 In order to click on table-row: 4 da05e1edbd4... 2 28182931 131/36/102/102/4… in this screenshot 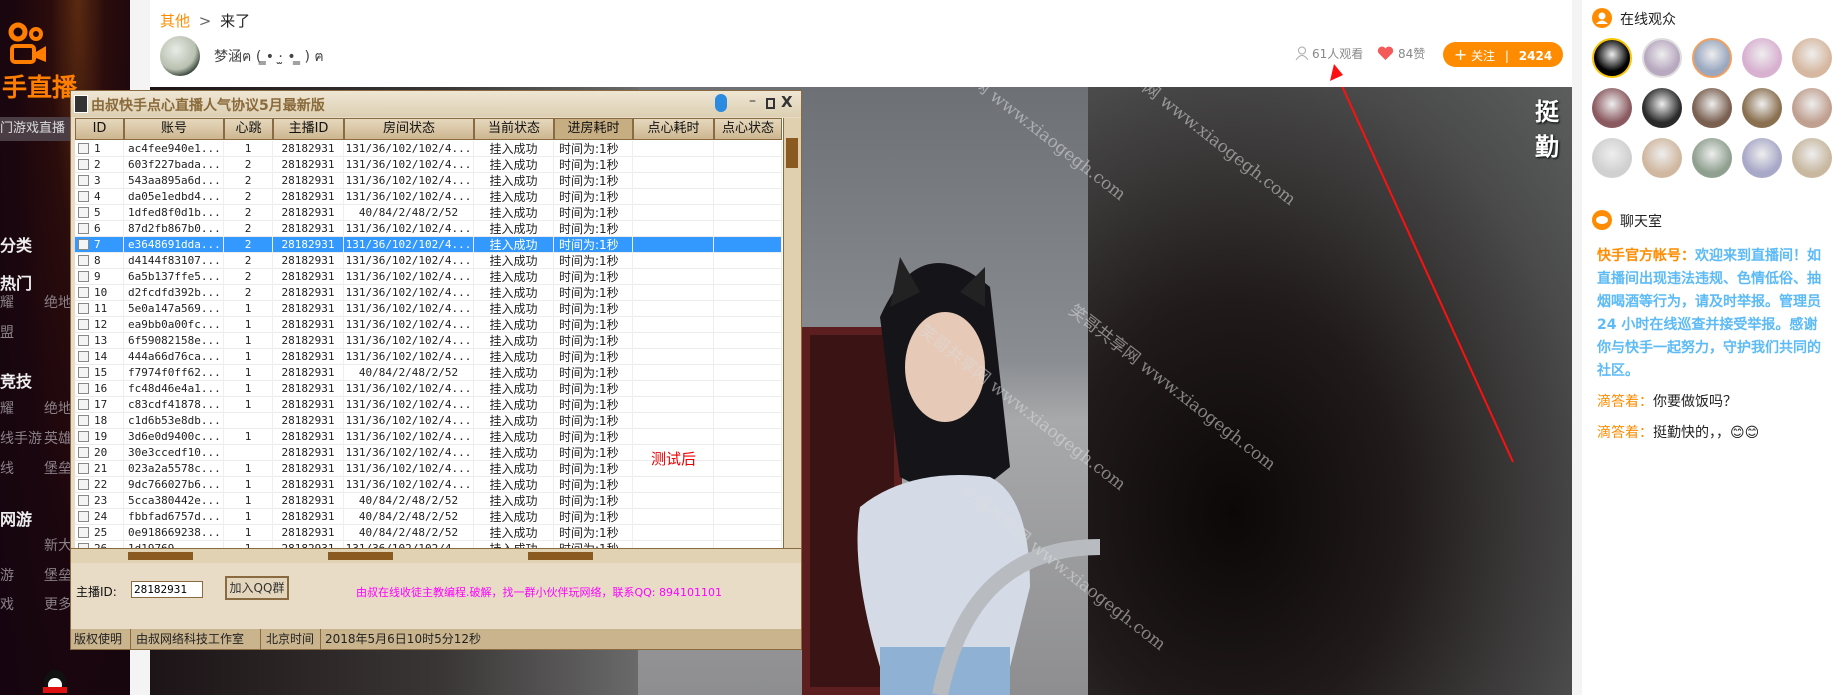, I will do `click(428, 197)`.